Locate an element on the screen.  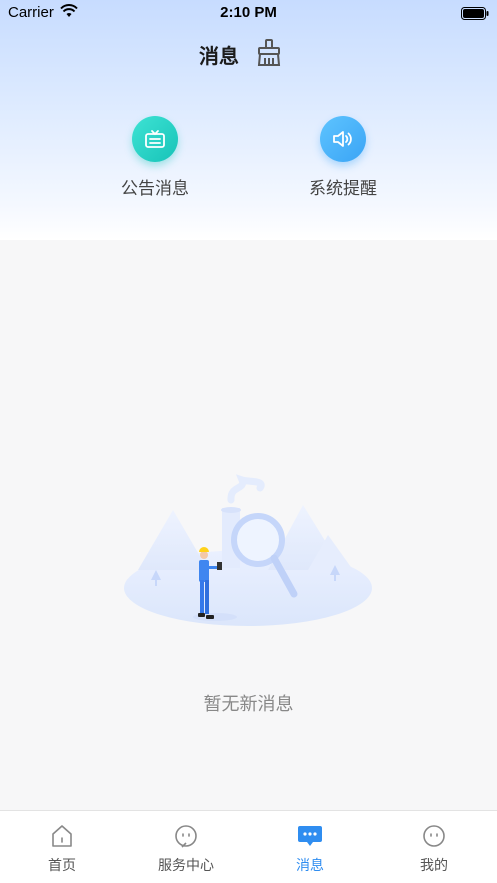
tab-bar: 首页 服务中心 消息 我的 is located at coordinates (248, 846).